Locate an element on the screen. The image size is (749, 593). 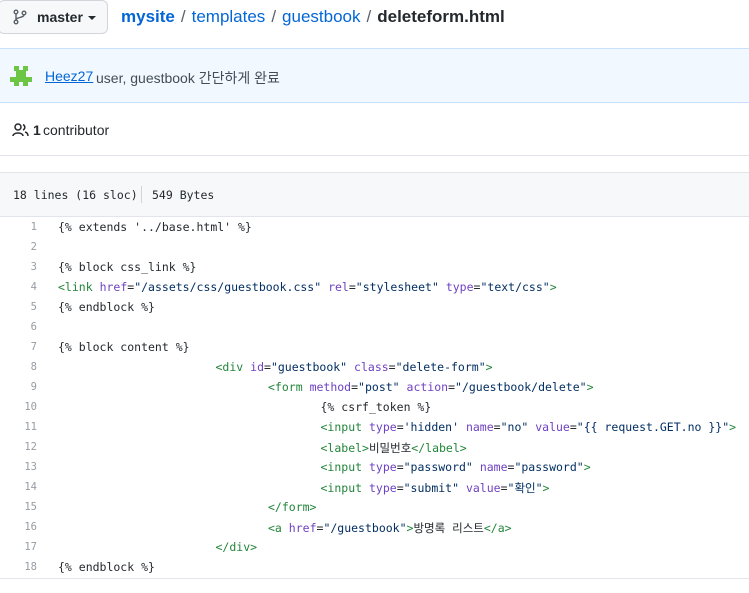
code-attr-token: id is located at coordinates (257, 367).